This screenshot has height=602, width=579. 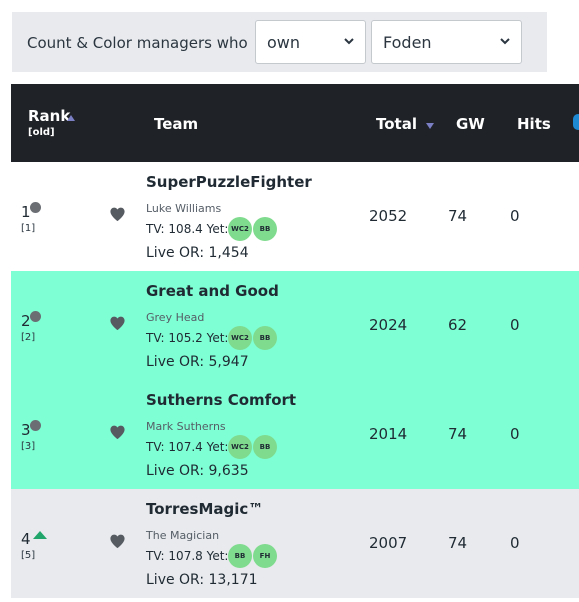 What do you see at coordinates (212, 291) in the screenshot?
I see `team-name-link: Great and Good` at bounding box center [212, 291].